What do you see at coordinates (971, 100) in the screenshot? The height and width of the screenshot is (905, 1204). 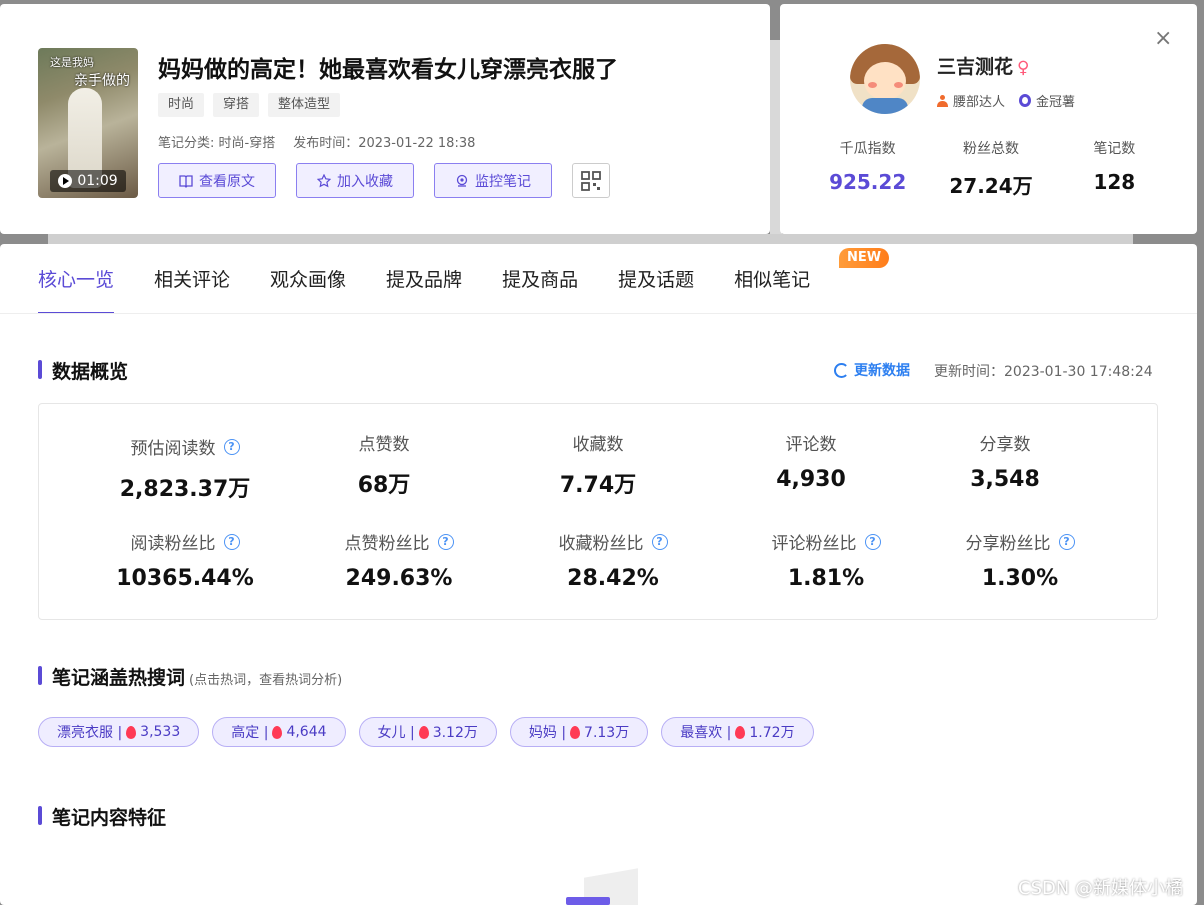 I see `creator-level-badge: 腰部达人` at bounding box center [971, 100].